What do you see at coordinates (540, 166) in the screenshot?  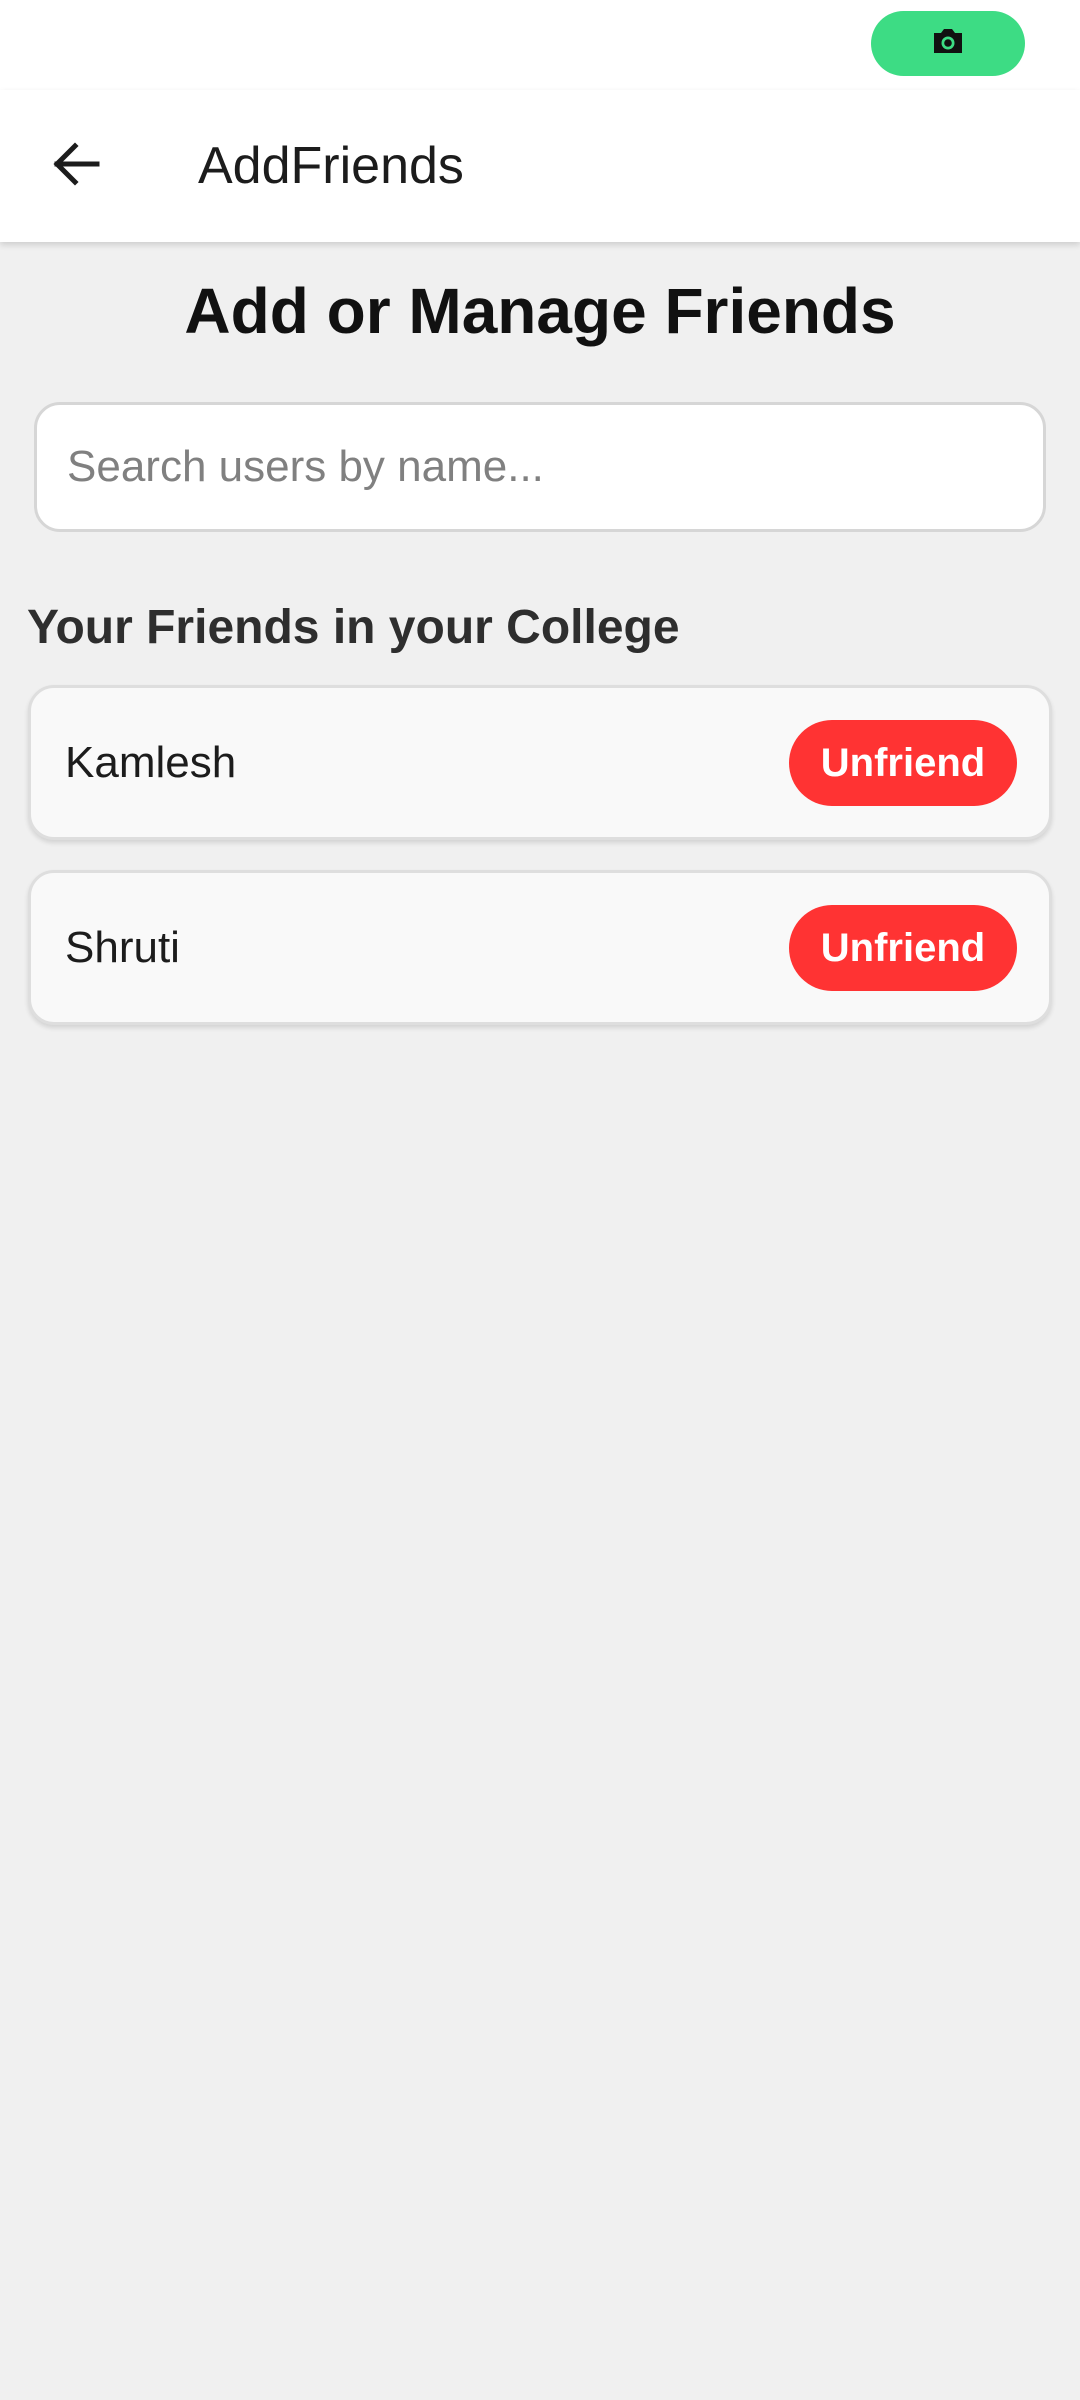 I see `app-bar: AddFriends` at bounding box center [540, 166].